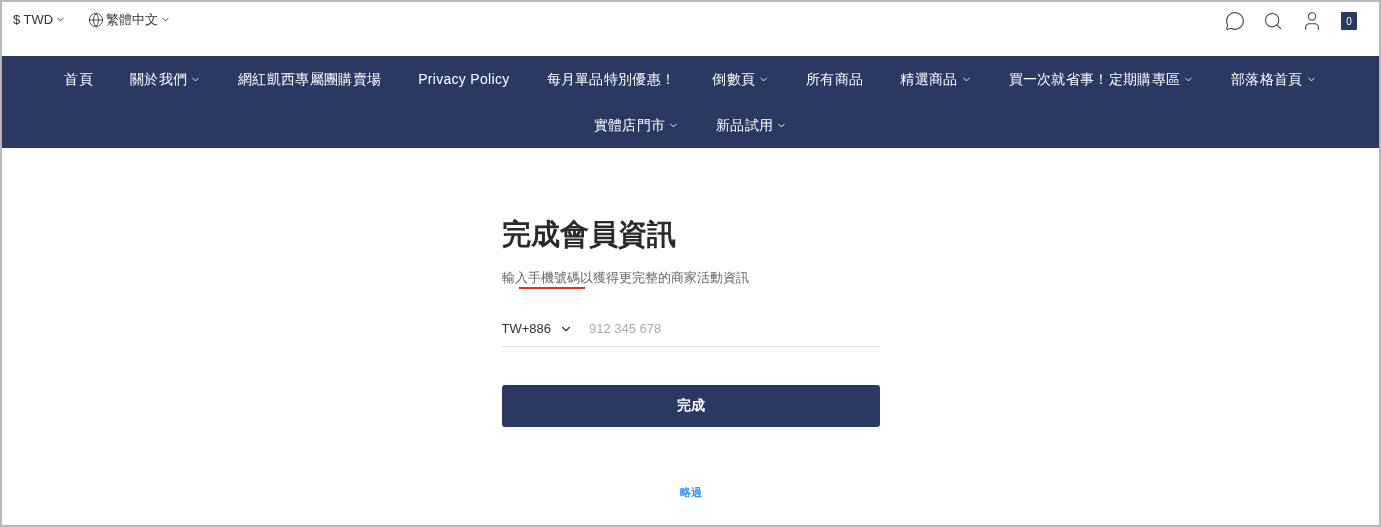  Describe the element at coordinates (96, 19) in the screenshot. I see `globe-icon` at that location.